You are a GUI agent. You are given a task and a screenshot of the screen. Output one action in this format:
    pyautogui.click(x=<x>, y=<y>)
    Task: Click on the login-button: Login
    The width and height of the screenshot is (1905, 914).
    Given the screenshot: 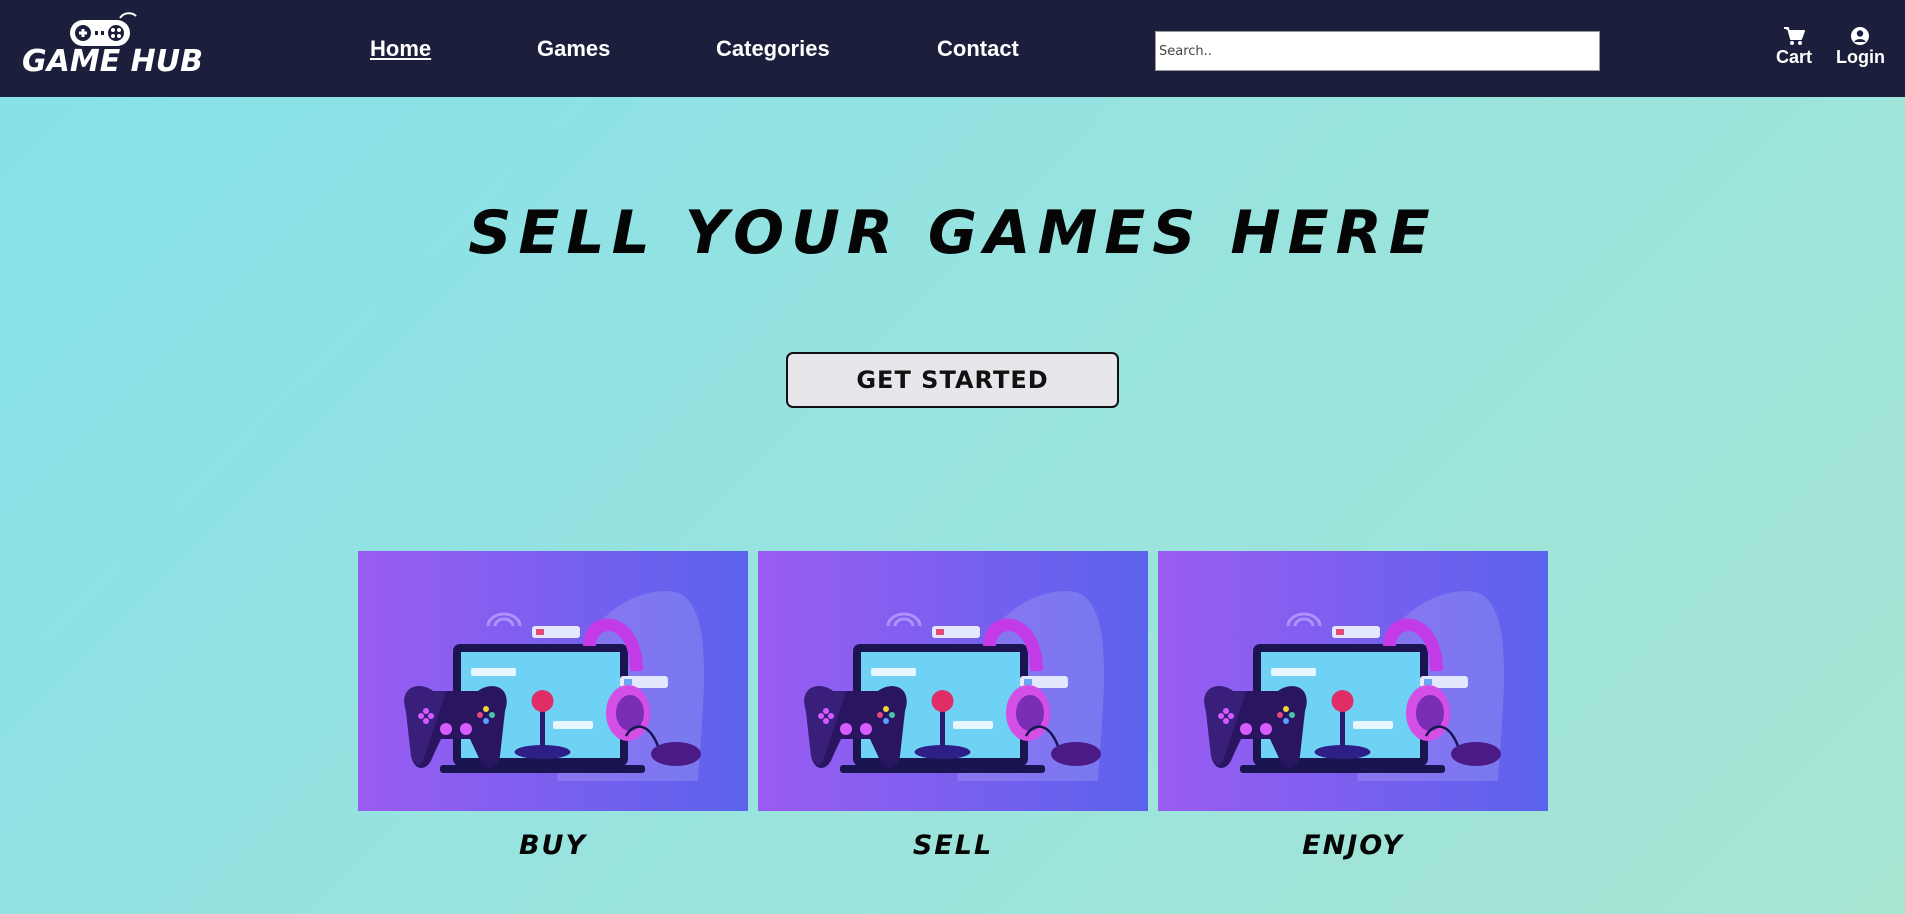 What is the action you would take?
    pyautogui.click(x=1860, y=46)
    